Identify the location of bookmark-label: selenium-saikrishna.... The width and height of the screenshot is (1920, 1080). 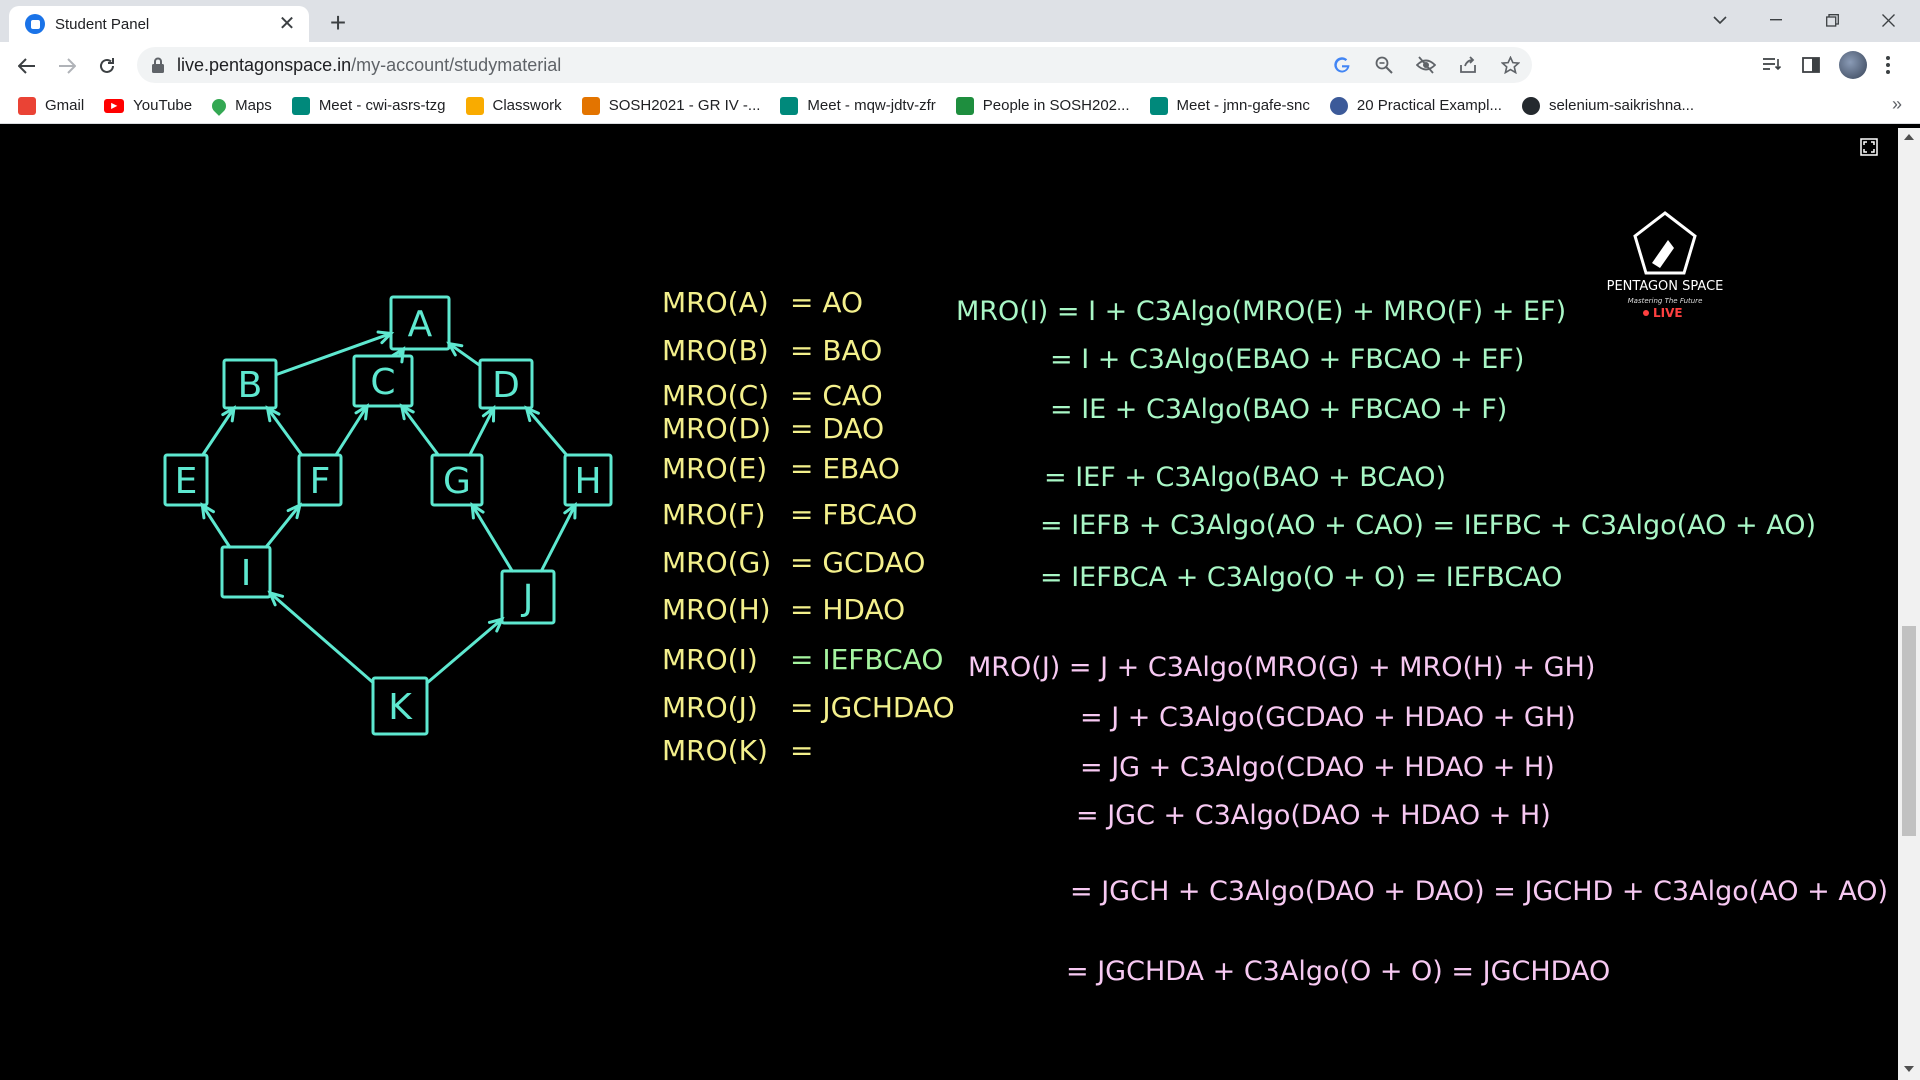
(1621, 105).